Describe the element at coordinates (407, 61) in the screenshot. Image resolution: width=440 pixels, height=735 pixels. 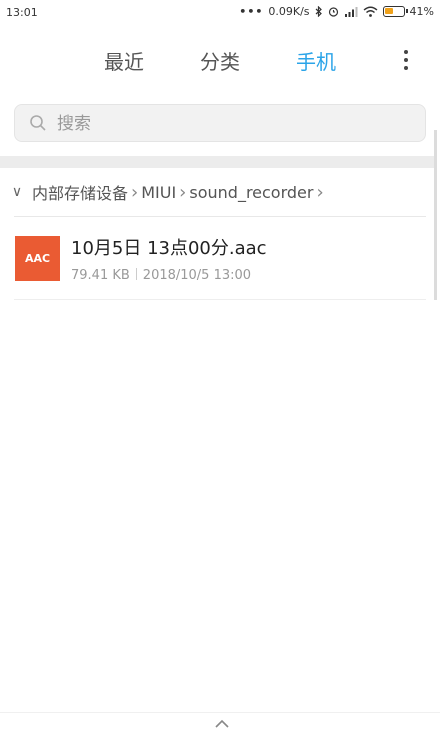
I see `more-menu-icon` at that location.